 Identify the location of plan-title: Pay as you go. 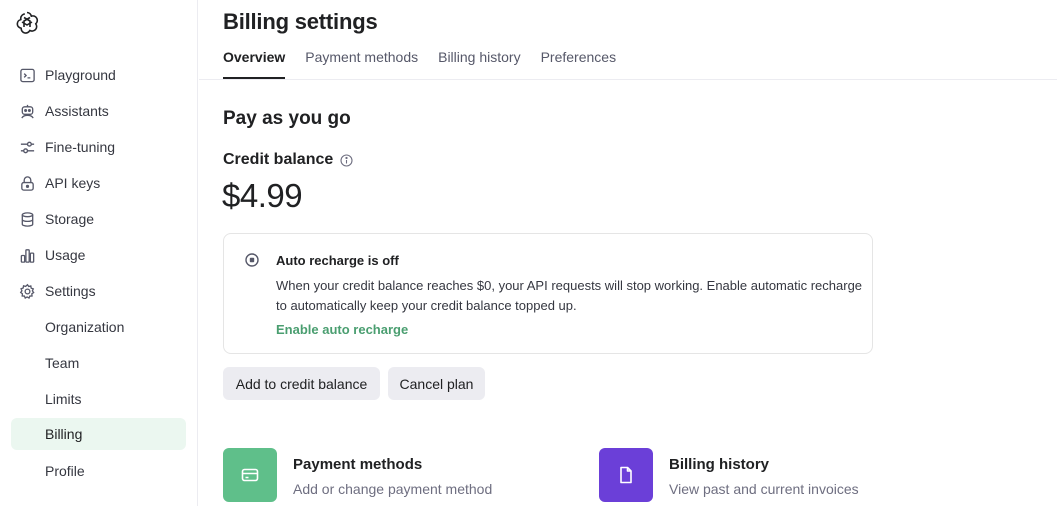
(287, 118).